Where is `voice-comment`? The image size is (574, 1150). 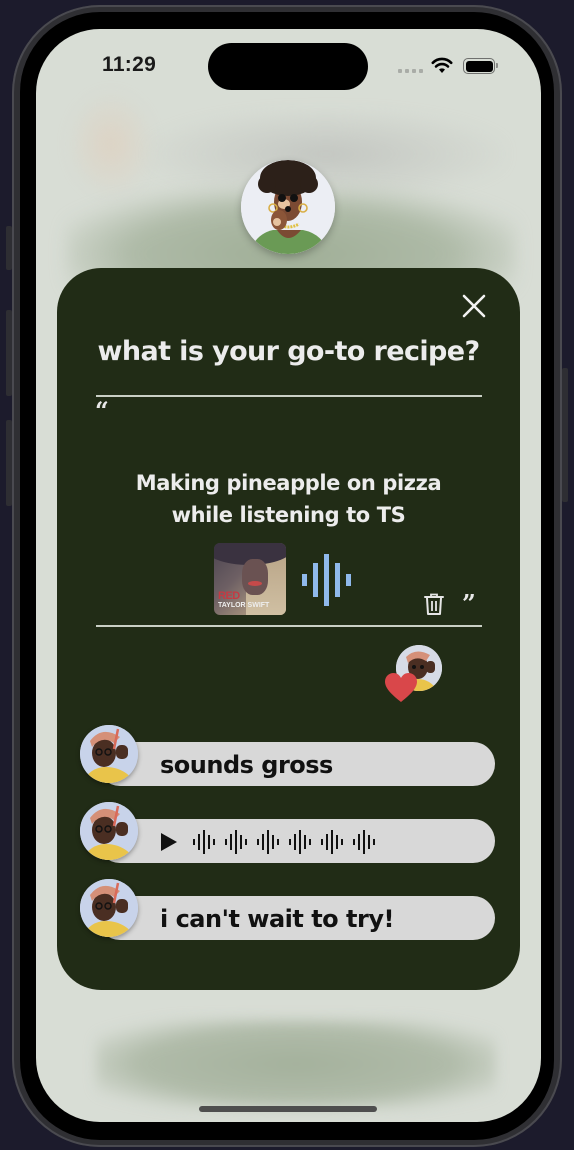
voice-comment is located at coordinates (287, 832).